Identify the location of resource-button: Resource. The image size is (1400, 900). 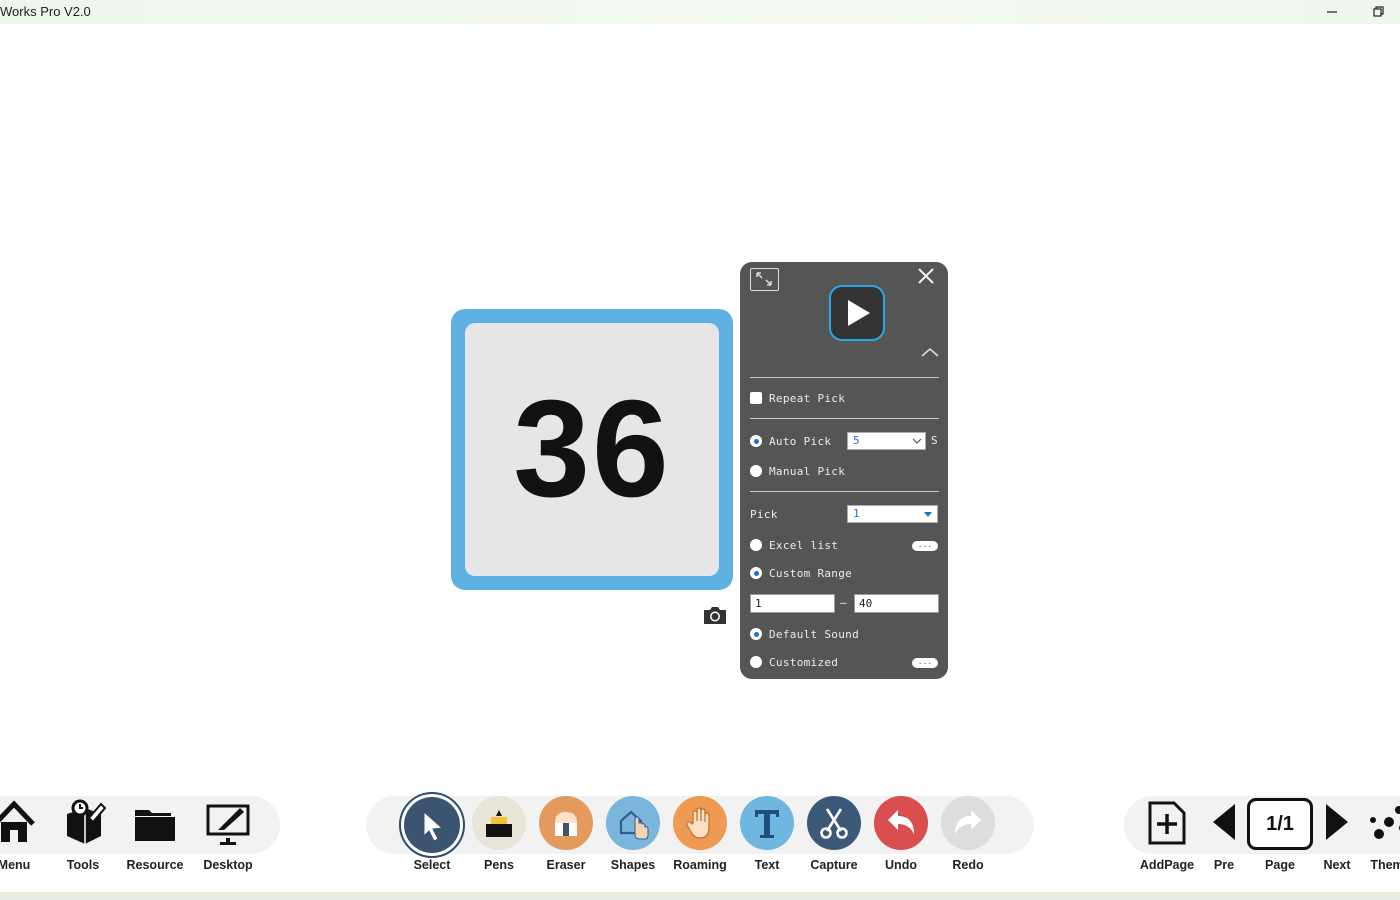
(155, 836).